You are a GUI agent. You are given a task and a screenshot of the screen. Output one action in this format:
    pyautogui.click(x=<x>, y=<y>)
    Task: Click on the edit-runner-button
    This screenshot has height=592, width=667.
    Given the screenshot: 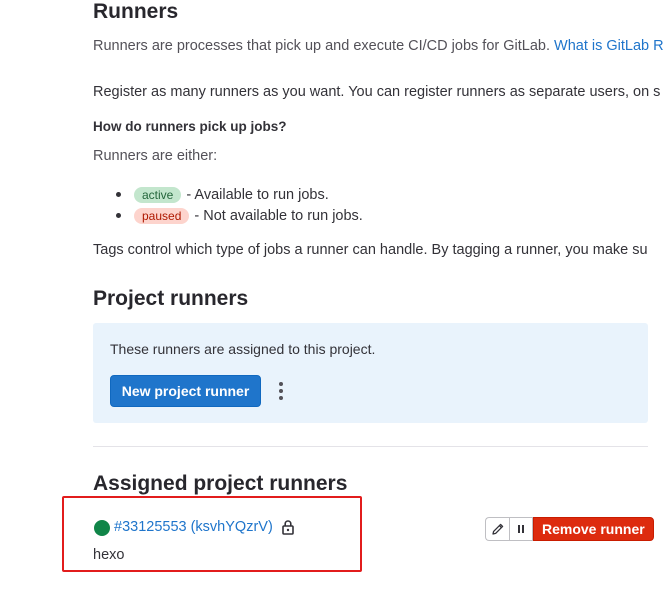 What is the action you would take?
    pyautogui.click(x=497, y=529)
    